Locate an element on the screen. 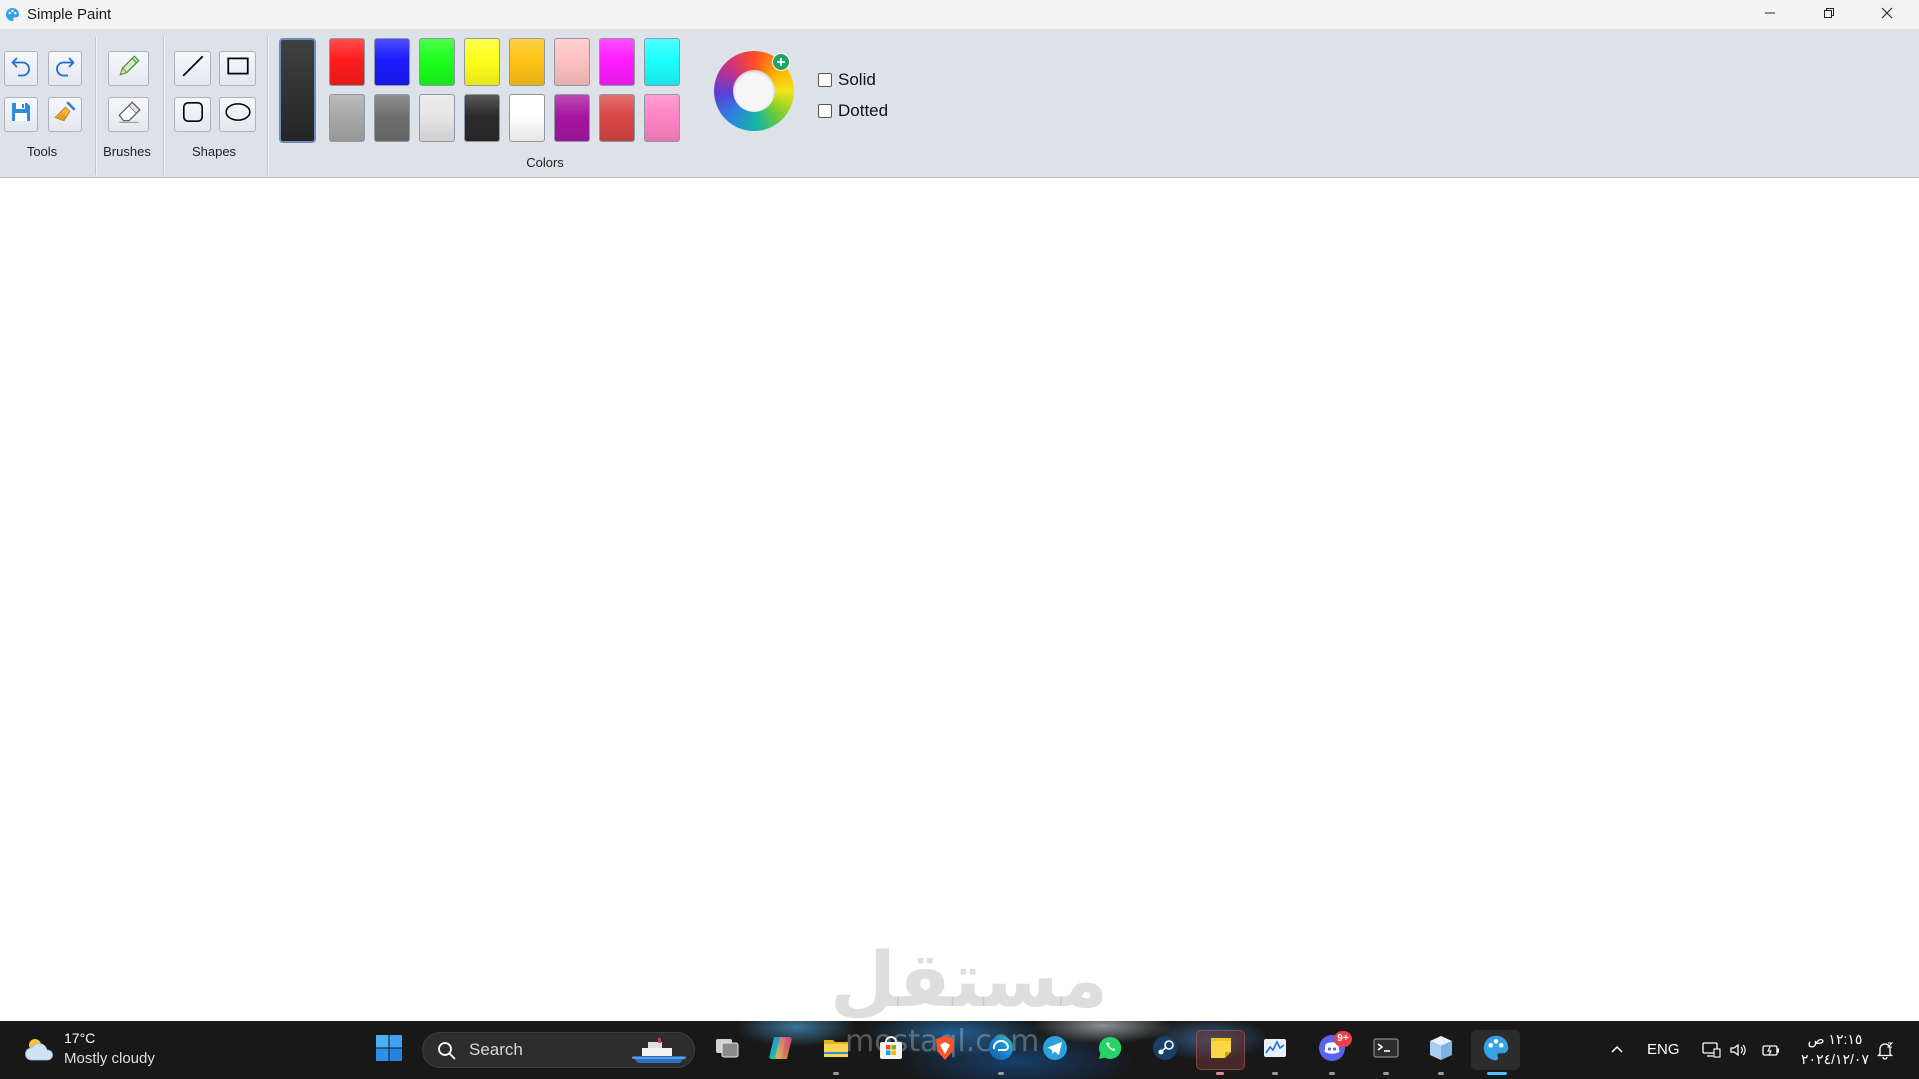 This screenshot has height=1079, width=1919. whatsapp-button is located at coordinates (1110, 1050).